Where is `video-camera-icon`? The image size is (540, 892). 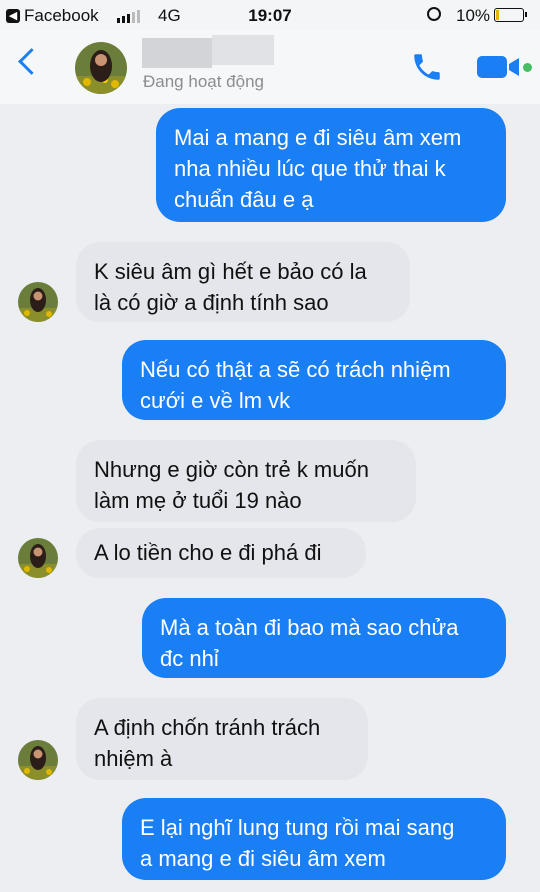
video-camera-icon is located at coordinates (499, 67).